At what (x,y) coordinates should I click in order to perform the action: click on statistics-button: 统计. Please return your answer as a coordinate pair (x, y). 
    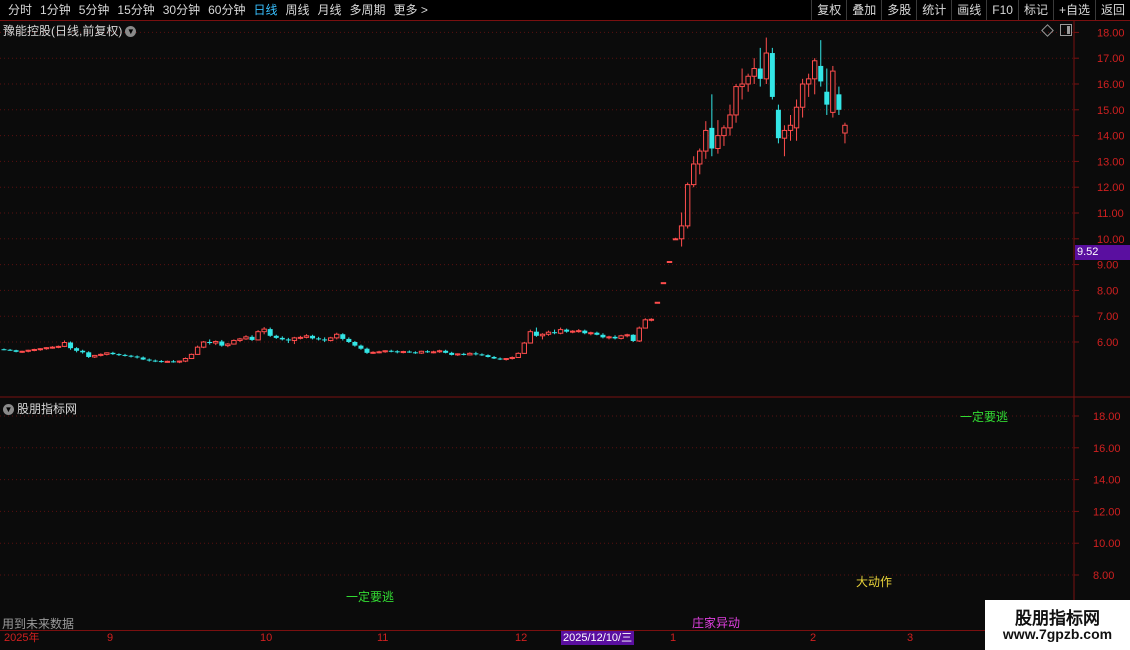
    Looking at the image, I should click on (933, 10).